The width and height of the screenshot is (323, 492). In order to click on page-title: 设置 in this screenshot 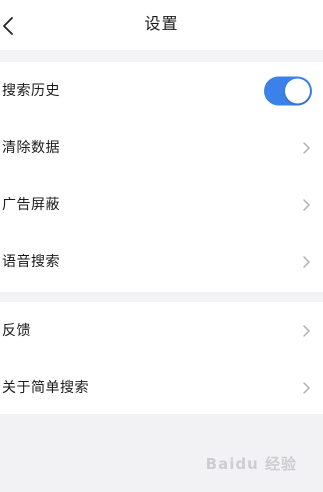, I will do `click(161, 23)`.